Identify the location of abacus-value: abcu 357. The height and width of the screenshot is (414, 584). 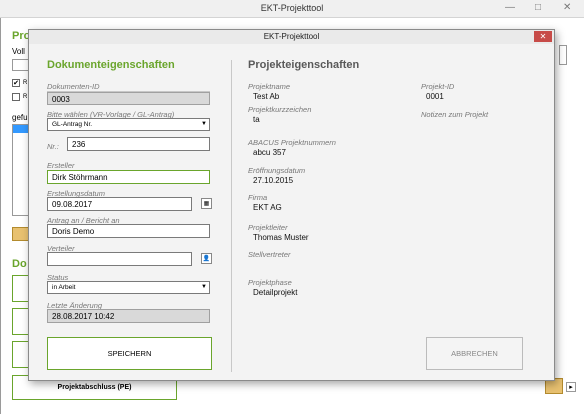
(269, 152).